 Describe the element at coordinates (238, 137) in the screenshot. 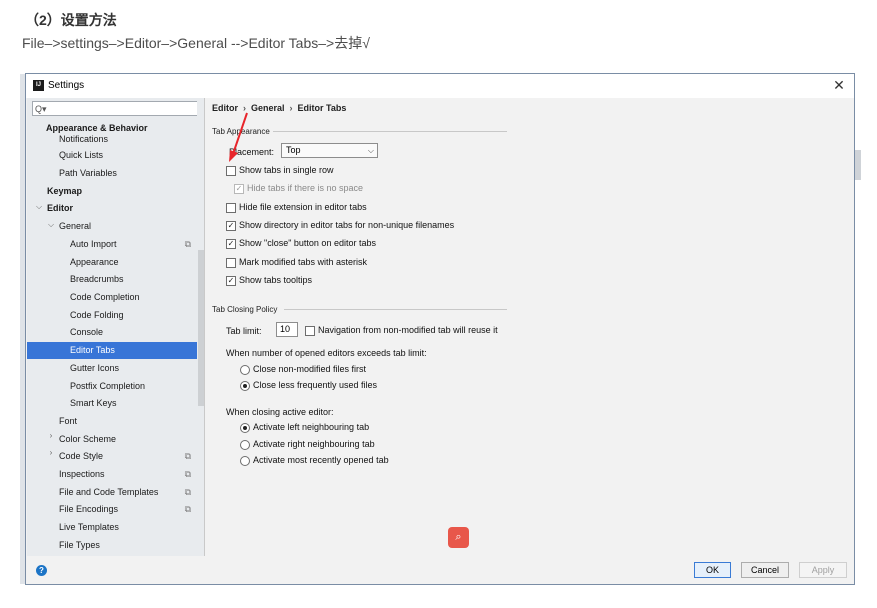

I see `annotation-arrow-icon` at that location.